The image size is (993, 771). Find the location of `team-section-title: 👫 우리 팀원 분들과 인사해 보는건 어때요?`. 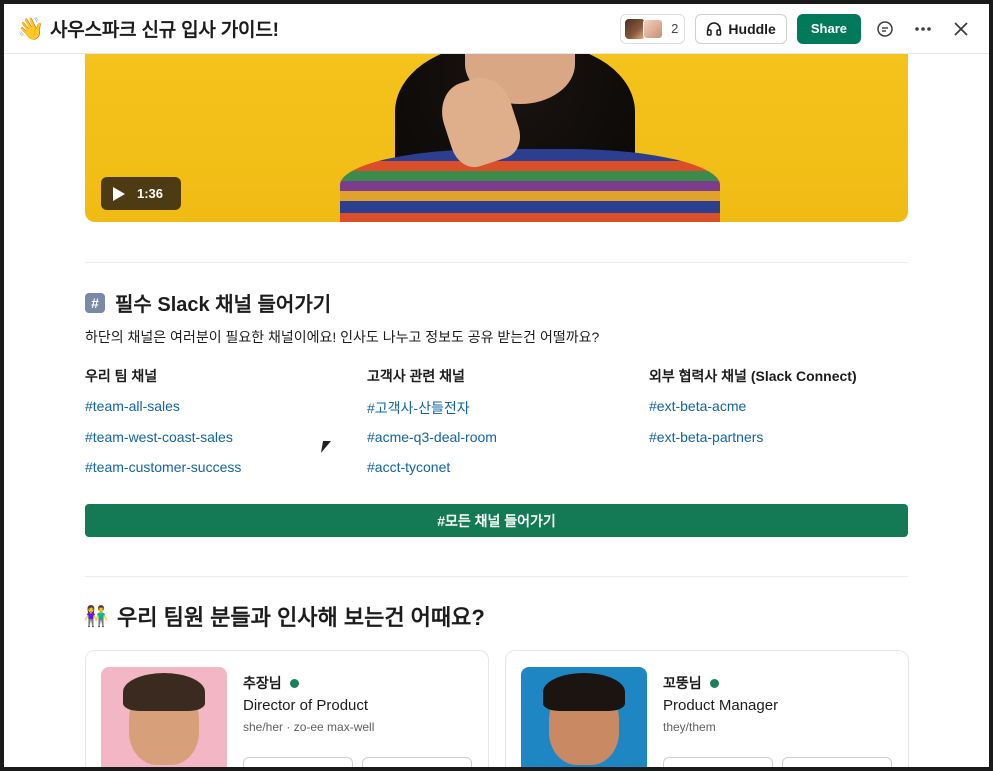

team-section-title: 👫 우리 팀원 분들과 인사해 보는건 어때요? is located at coordinates (284, 616).